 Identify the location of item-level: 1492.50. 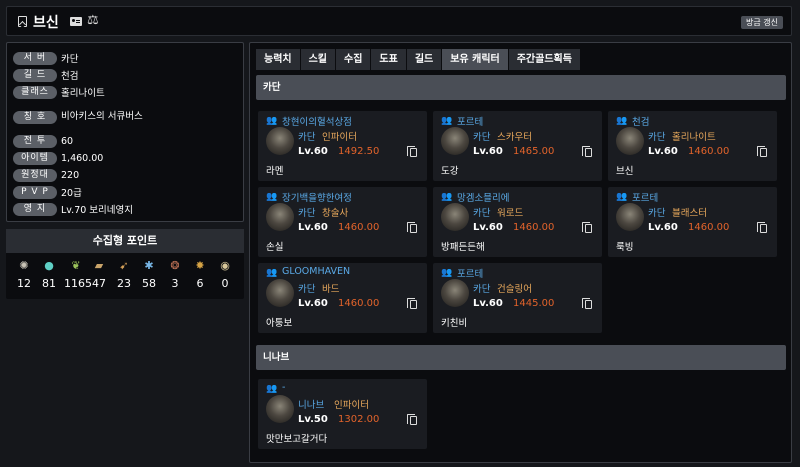
(359, 151).